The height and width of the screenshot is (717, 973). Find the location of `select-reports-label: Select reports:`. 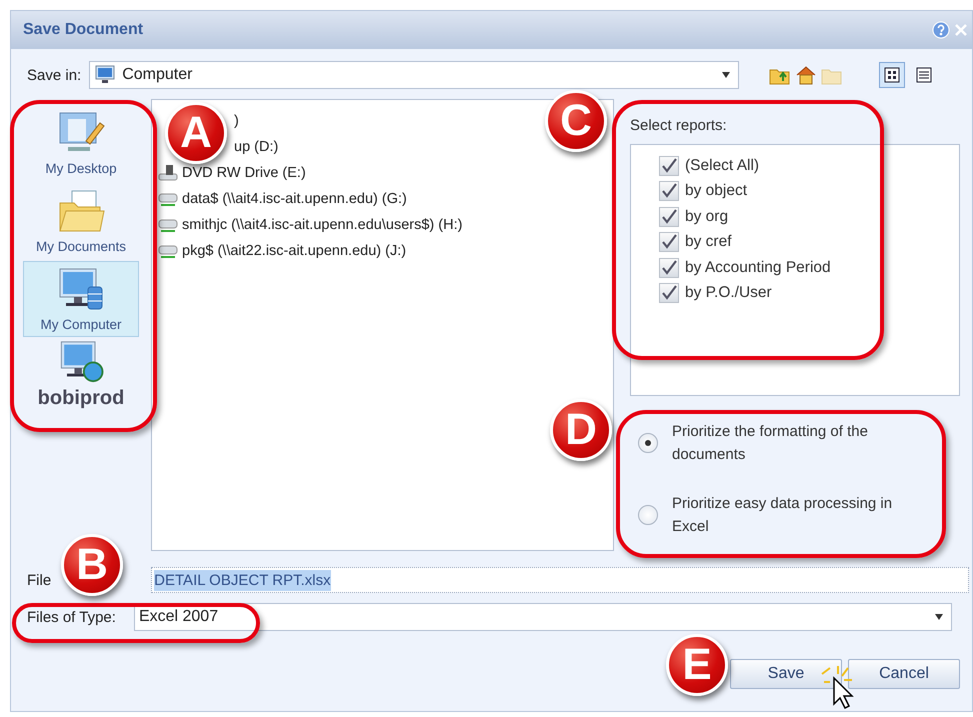

select-reports-label: Select reports: is located at coordinates (679, 125).